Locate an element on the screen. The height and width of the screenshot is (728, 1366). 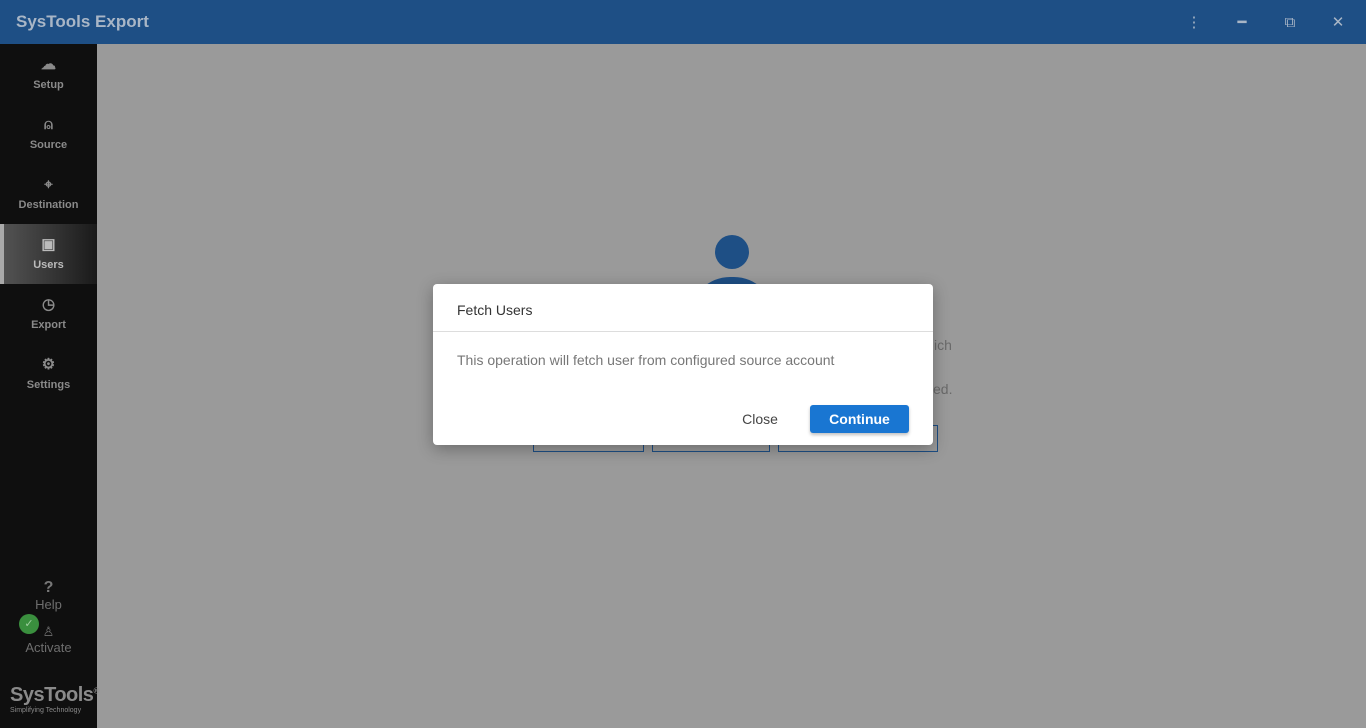
nav-label: Setup is located at coordinates (48, 85).